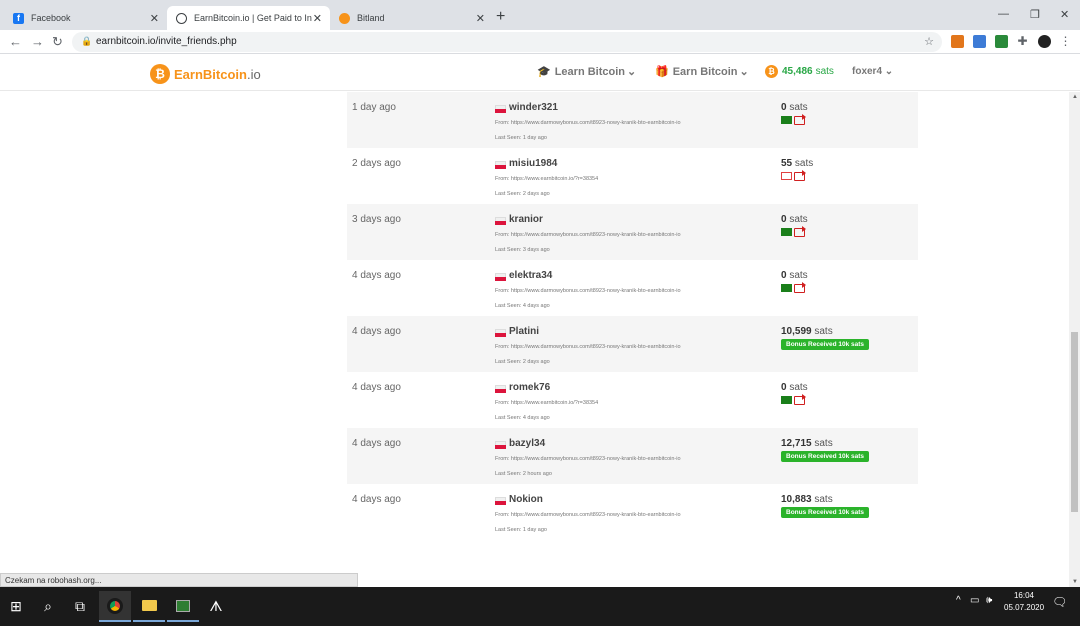 The height and width of the screenshot is (626, 1080). Describe the element at coordinates (1065, 41) in the screenshot. I see `kebab-menu-icon: ⋮` at that location.